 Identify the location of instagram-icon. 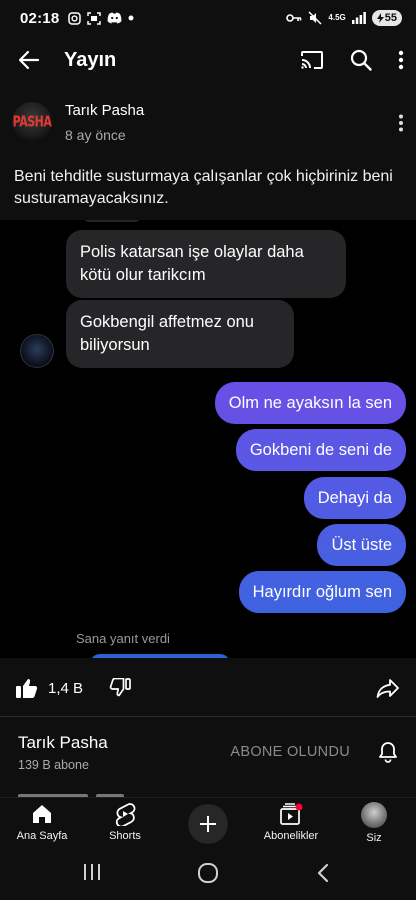
(75, 18).